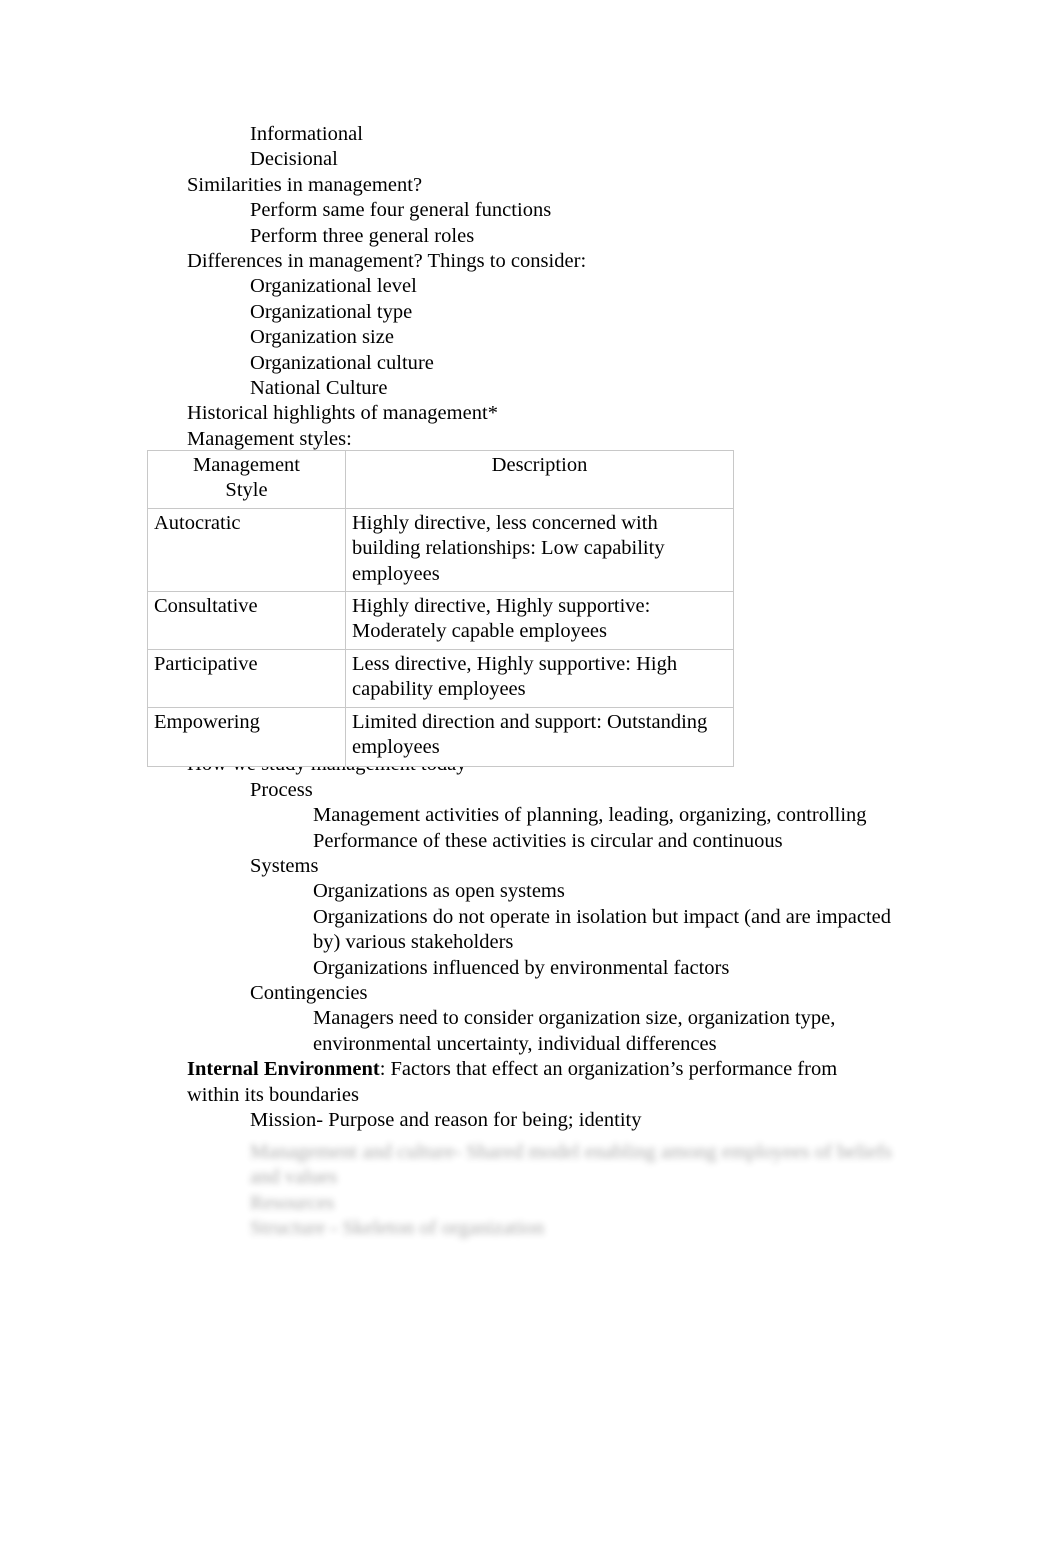  What do you see at coordinates (269, 438) in the screenshot?
I see `outline-heading-management-styles: Management styles:` at bounding box center [269, 438].